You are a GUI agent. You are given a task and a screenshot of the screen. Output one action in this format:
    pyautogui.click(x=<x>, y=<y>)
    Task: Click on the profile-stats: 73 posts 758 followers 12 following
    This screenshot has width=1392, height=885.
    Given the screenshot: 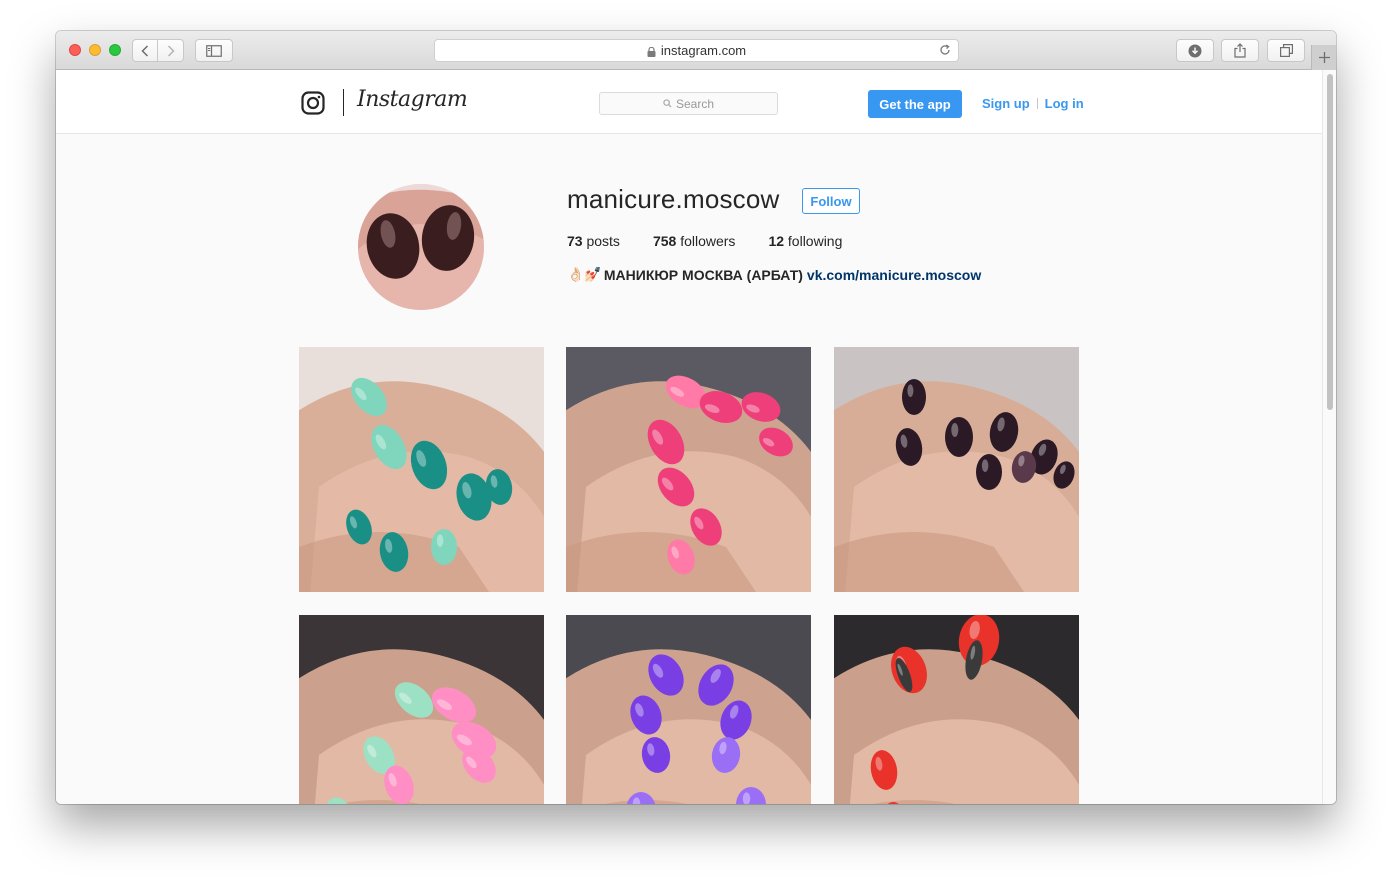 What is the action you would take?
    pyautogui.click(x=721, y=241)
    